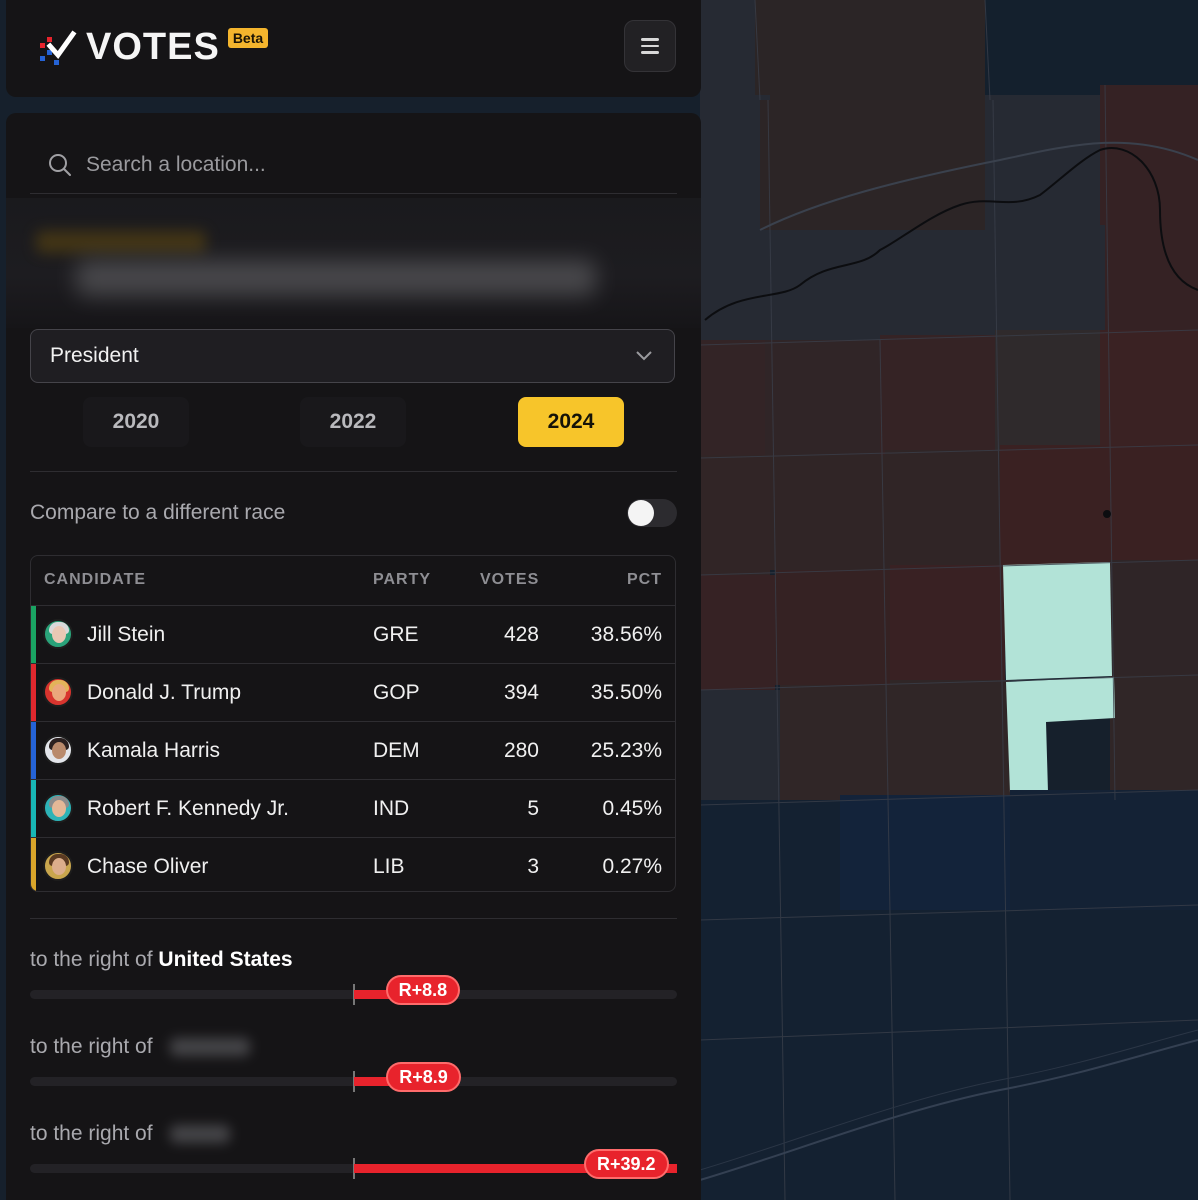  Describe the element at coordinates (650, 39) in the screenshot. I see `hamburger-menu-icon` at that location.